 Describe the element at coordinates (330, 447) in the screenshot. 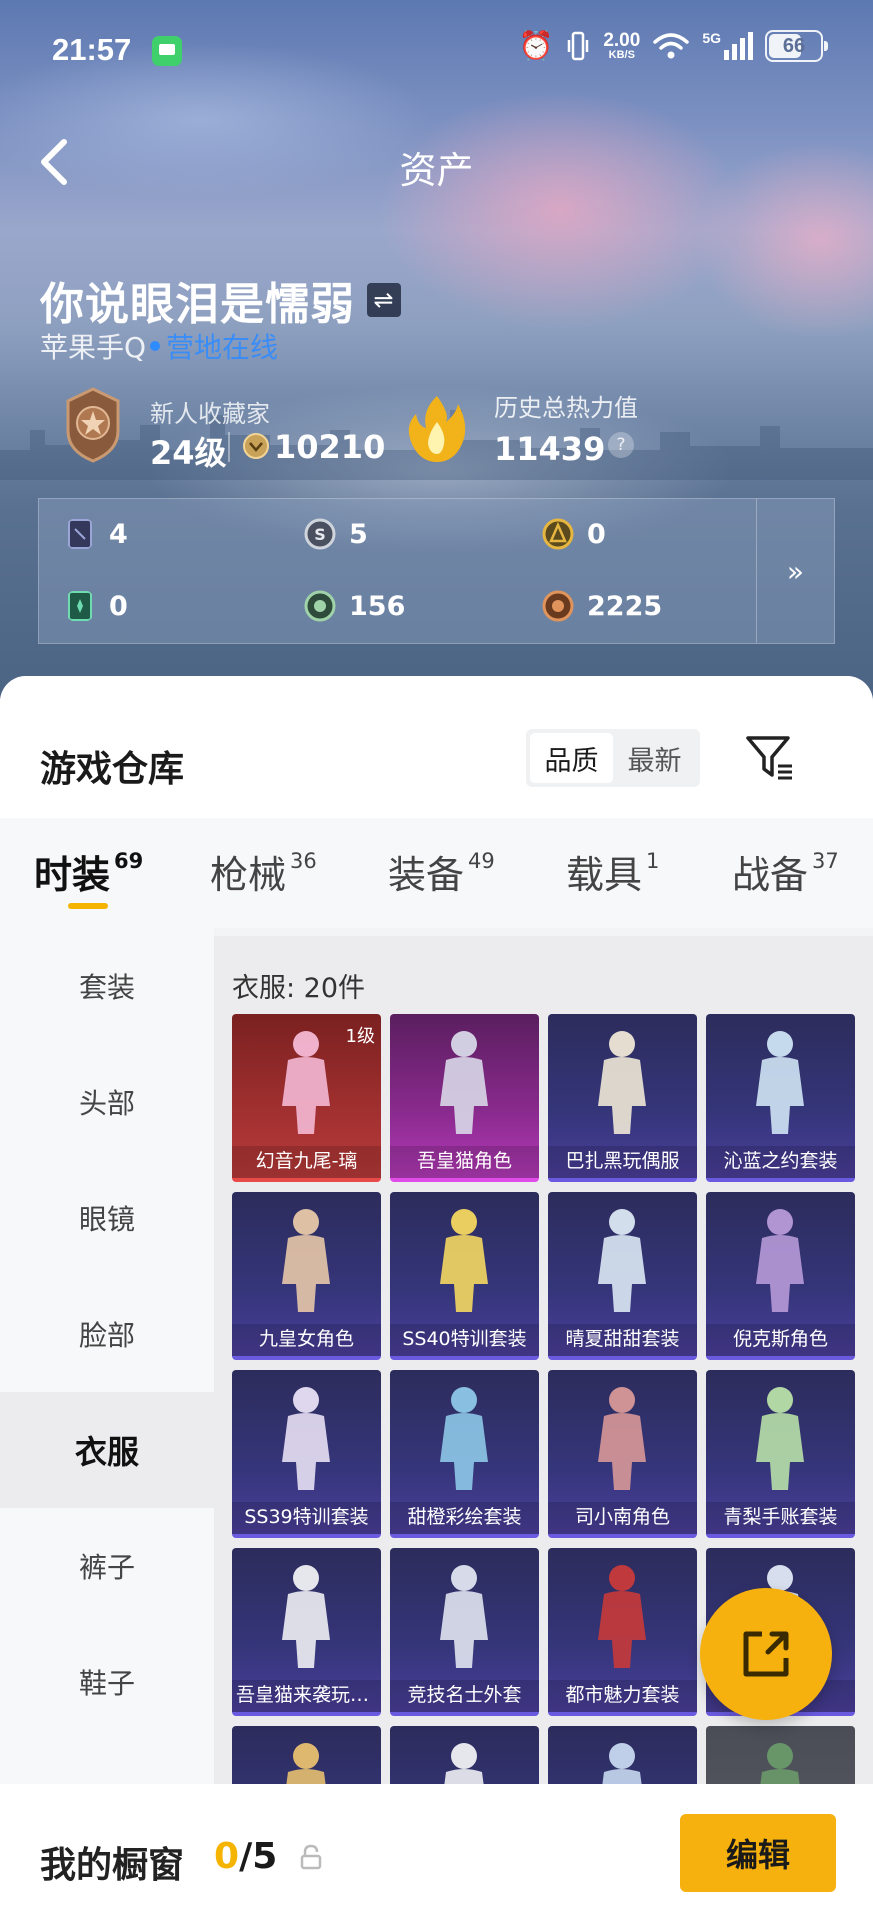

I see `coin-value: 10210` at that location.